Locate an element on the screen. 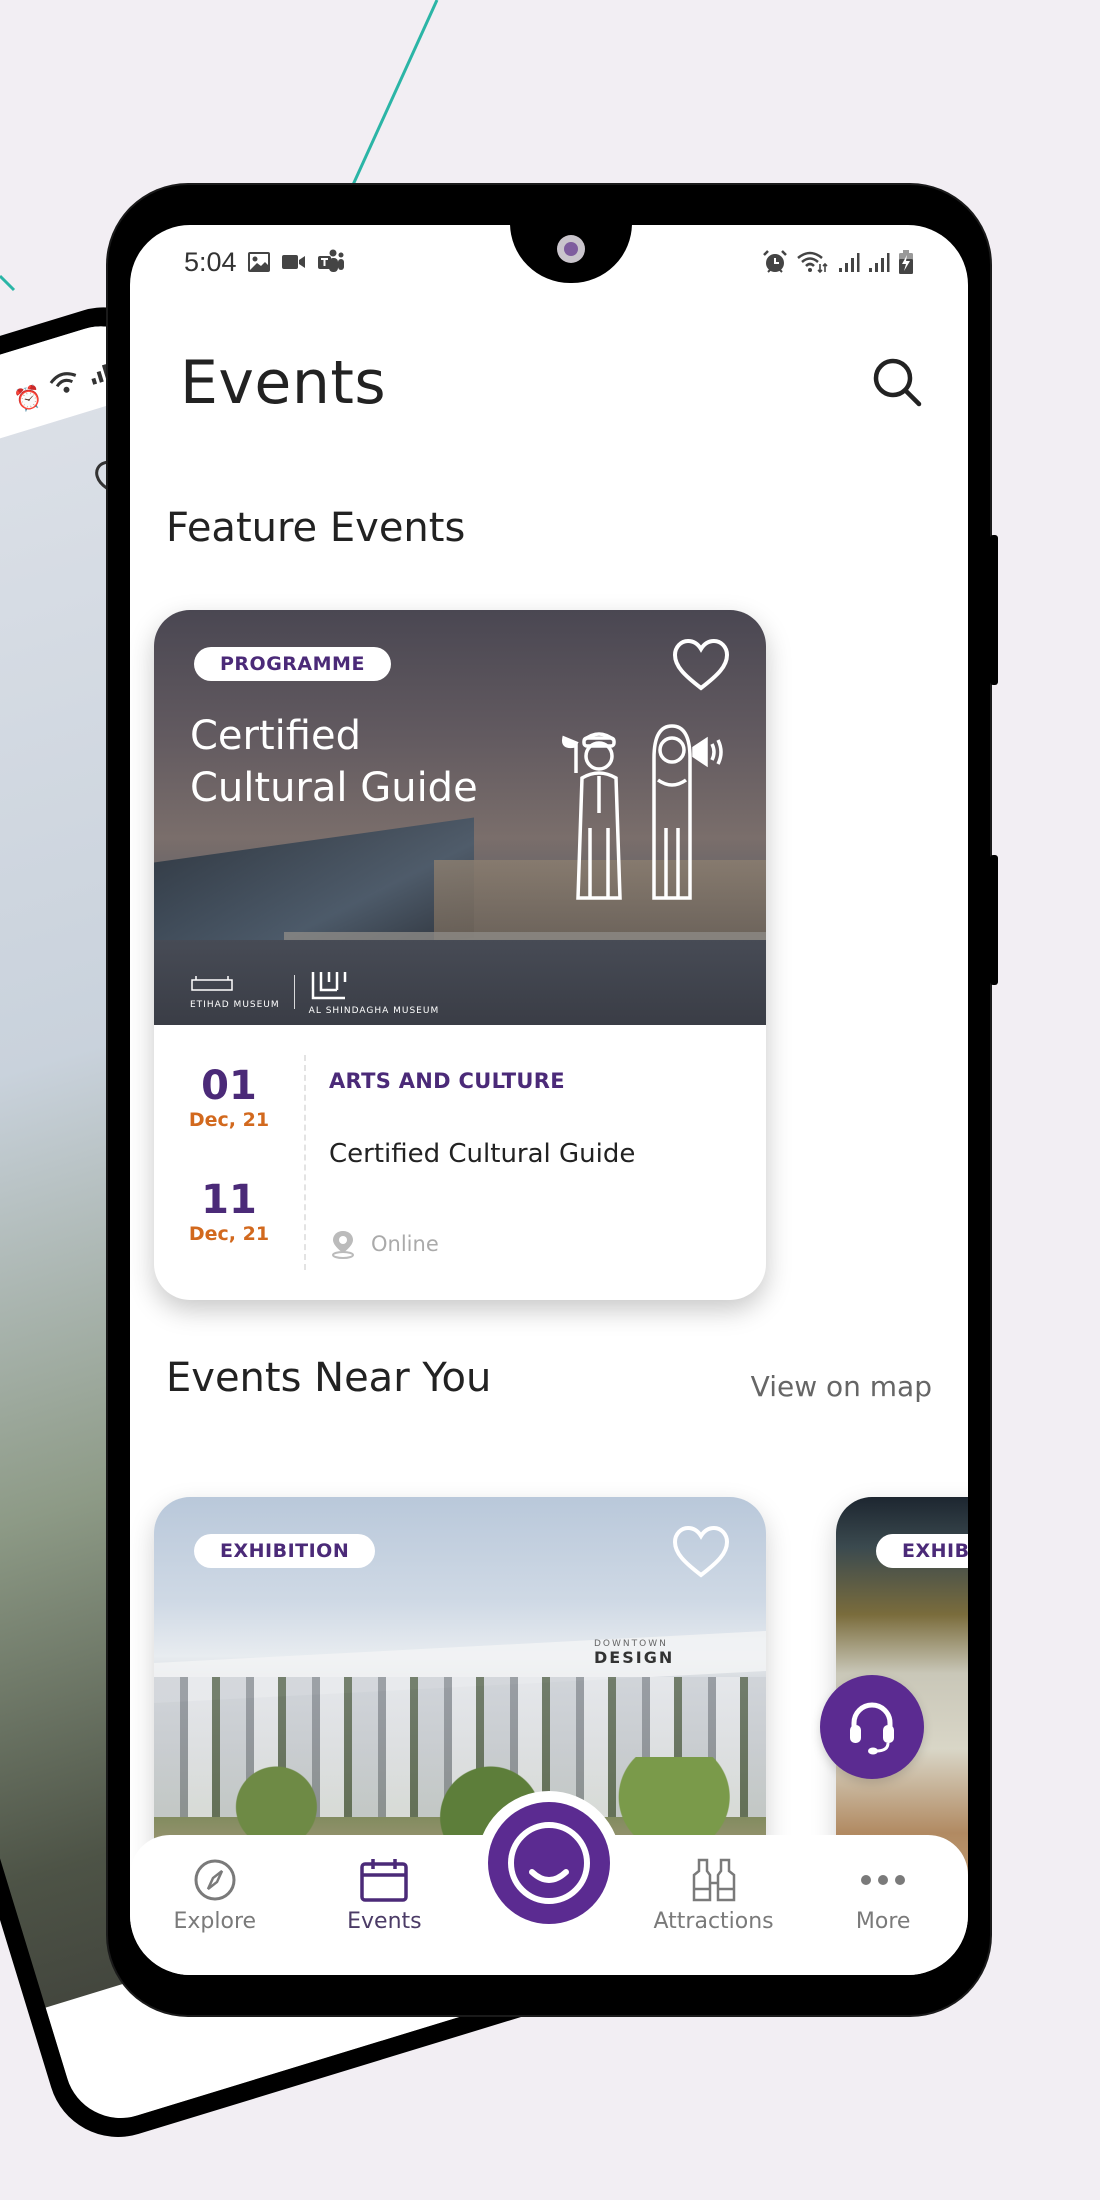 The width and height of the screenshot is (1100, 2200). logo-text: AL SHINDAGHA MUSEUM is located at coordinates (374, 1011).